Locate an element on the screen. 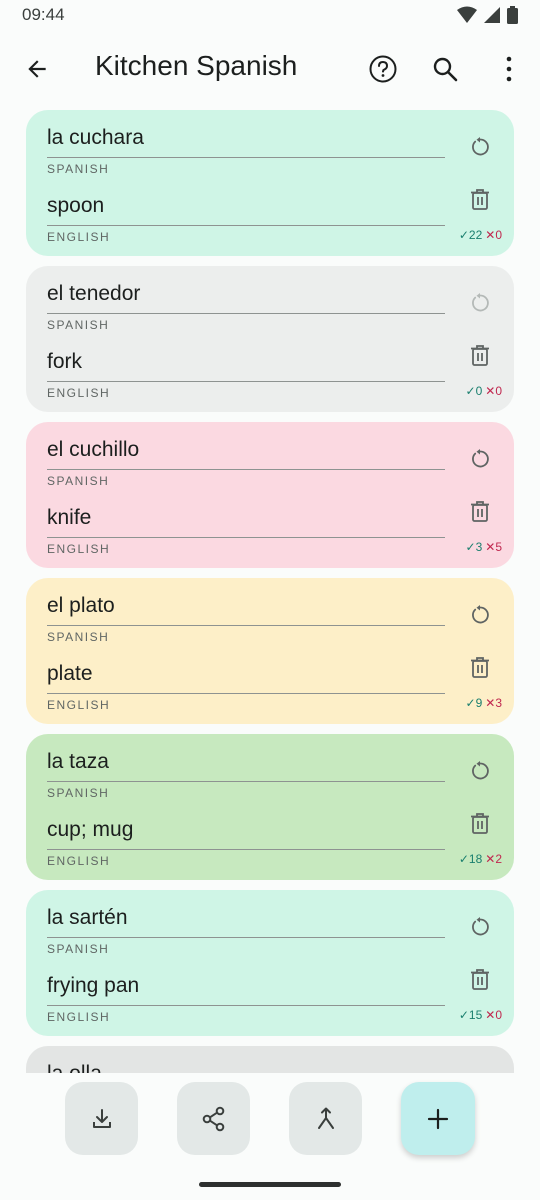 The width and height of the screenshot is (540, 1200). score-stats: ✓22 ✕0 is located at coordinates (480, 235).